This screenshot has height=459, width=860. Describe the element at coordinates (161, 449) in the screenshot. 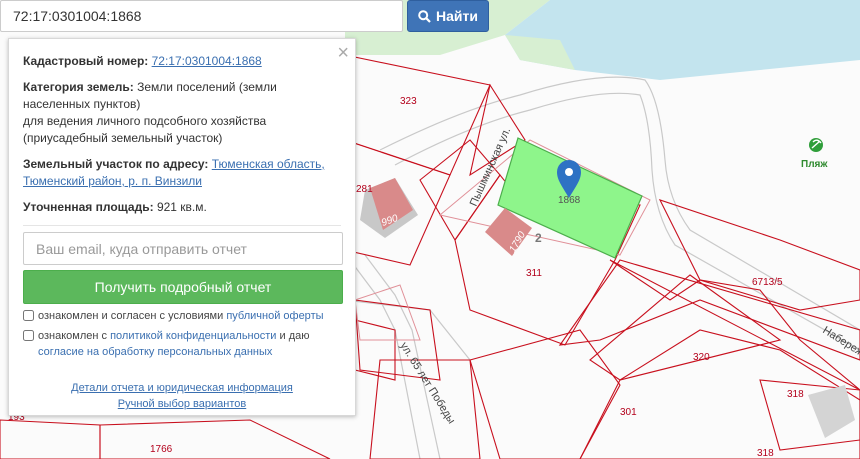

I see `parcel-number: 1766` at that location.